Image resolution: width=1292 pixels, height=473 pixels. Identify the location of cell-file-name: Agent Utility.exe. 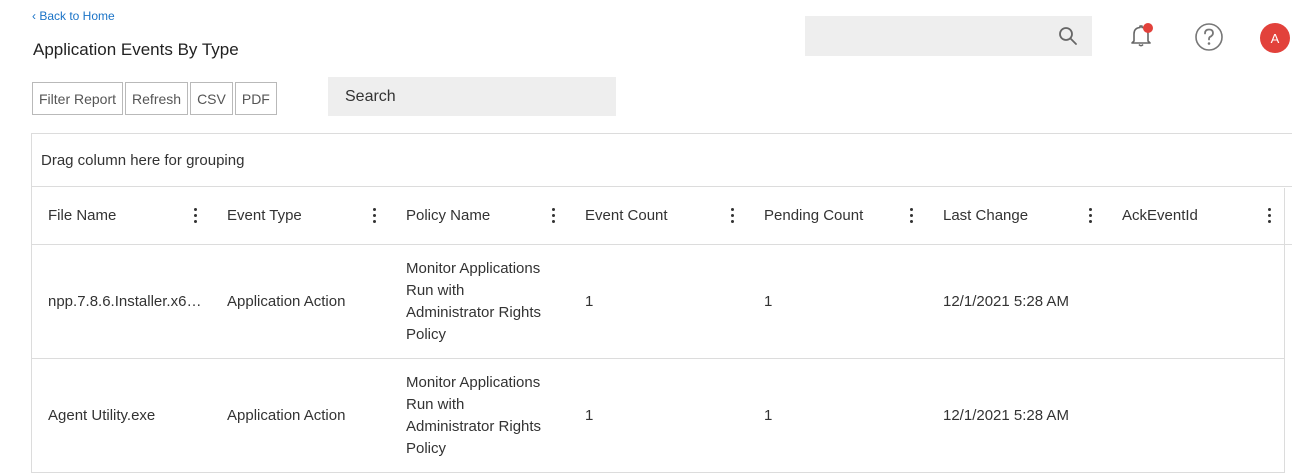
(102, 415).